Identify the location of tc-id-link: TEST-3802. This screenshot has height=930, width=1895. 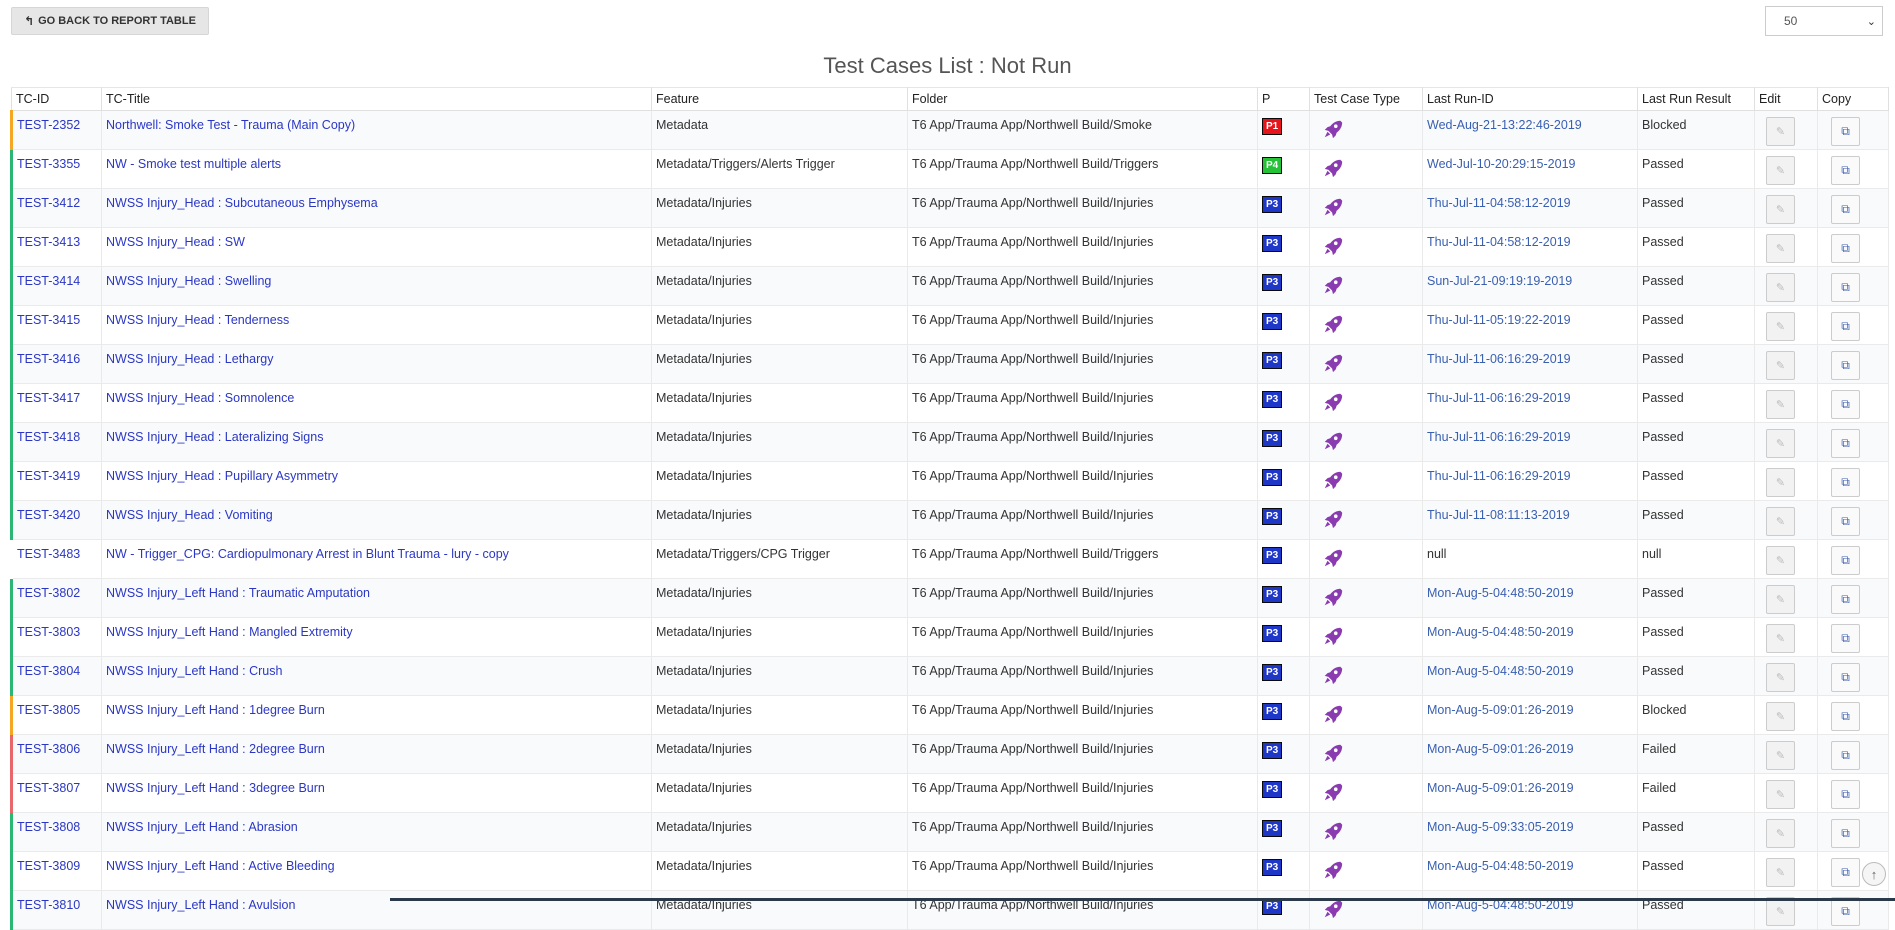
(56, 598).